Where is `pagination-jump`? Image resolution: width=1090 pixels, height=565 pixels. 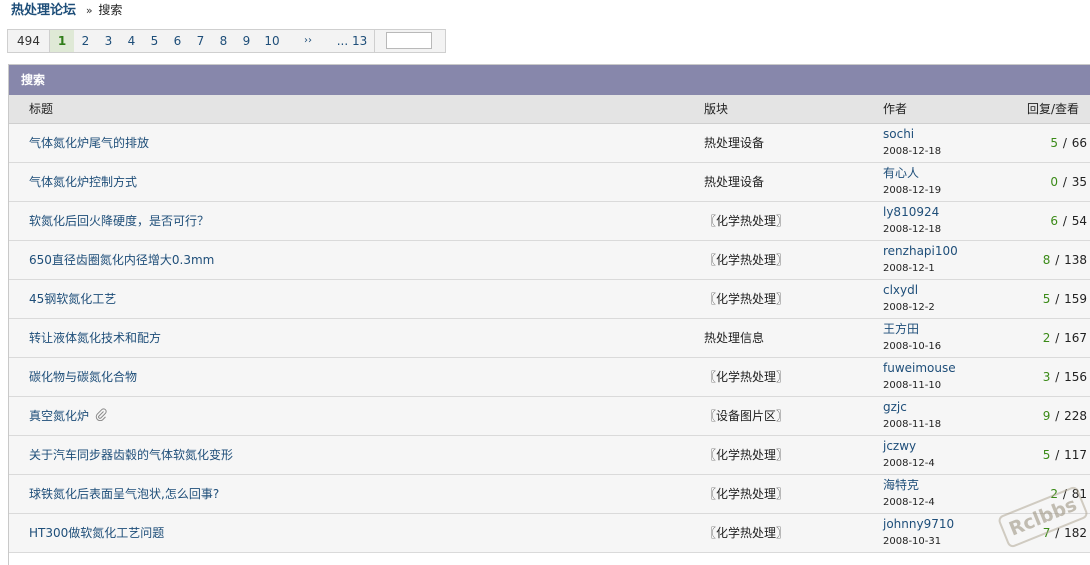 pagination-jump is located at coordinates (409, 41).